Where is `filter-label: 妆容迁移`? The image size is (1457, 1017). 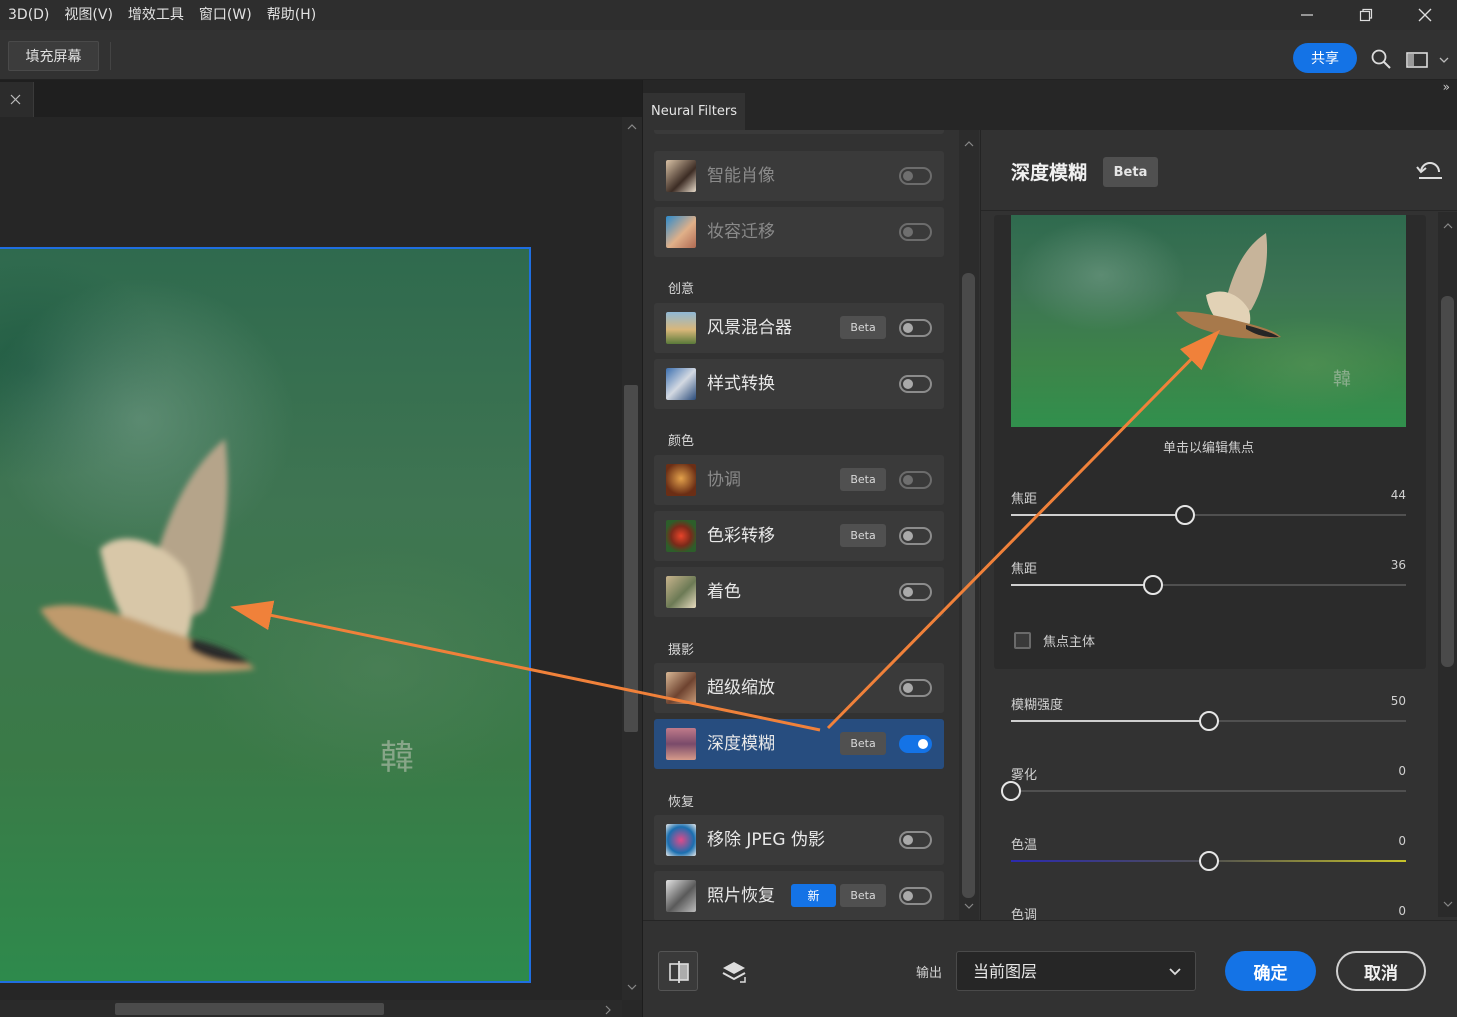 filter-label: 妆容迁移 is located at coordinates (741, 232).